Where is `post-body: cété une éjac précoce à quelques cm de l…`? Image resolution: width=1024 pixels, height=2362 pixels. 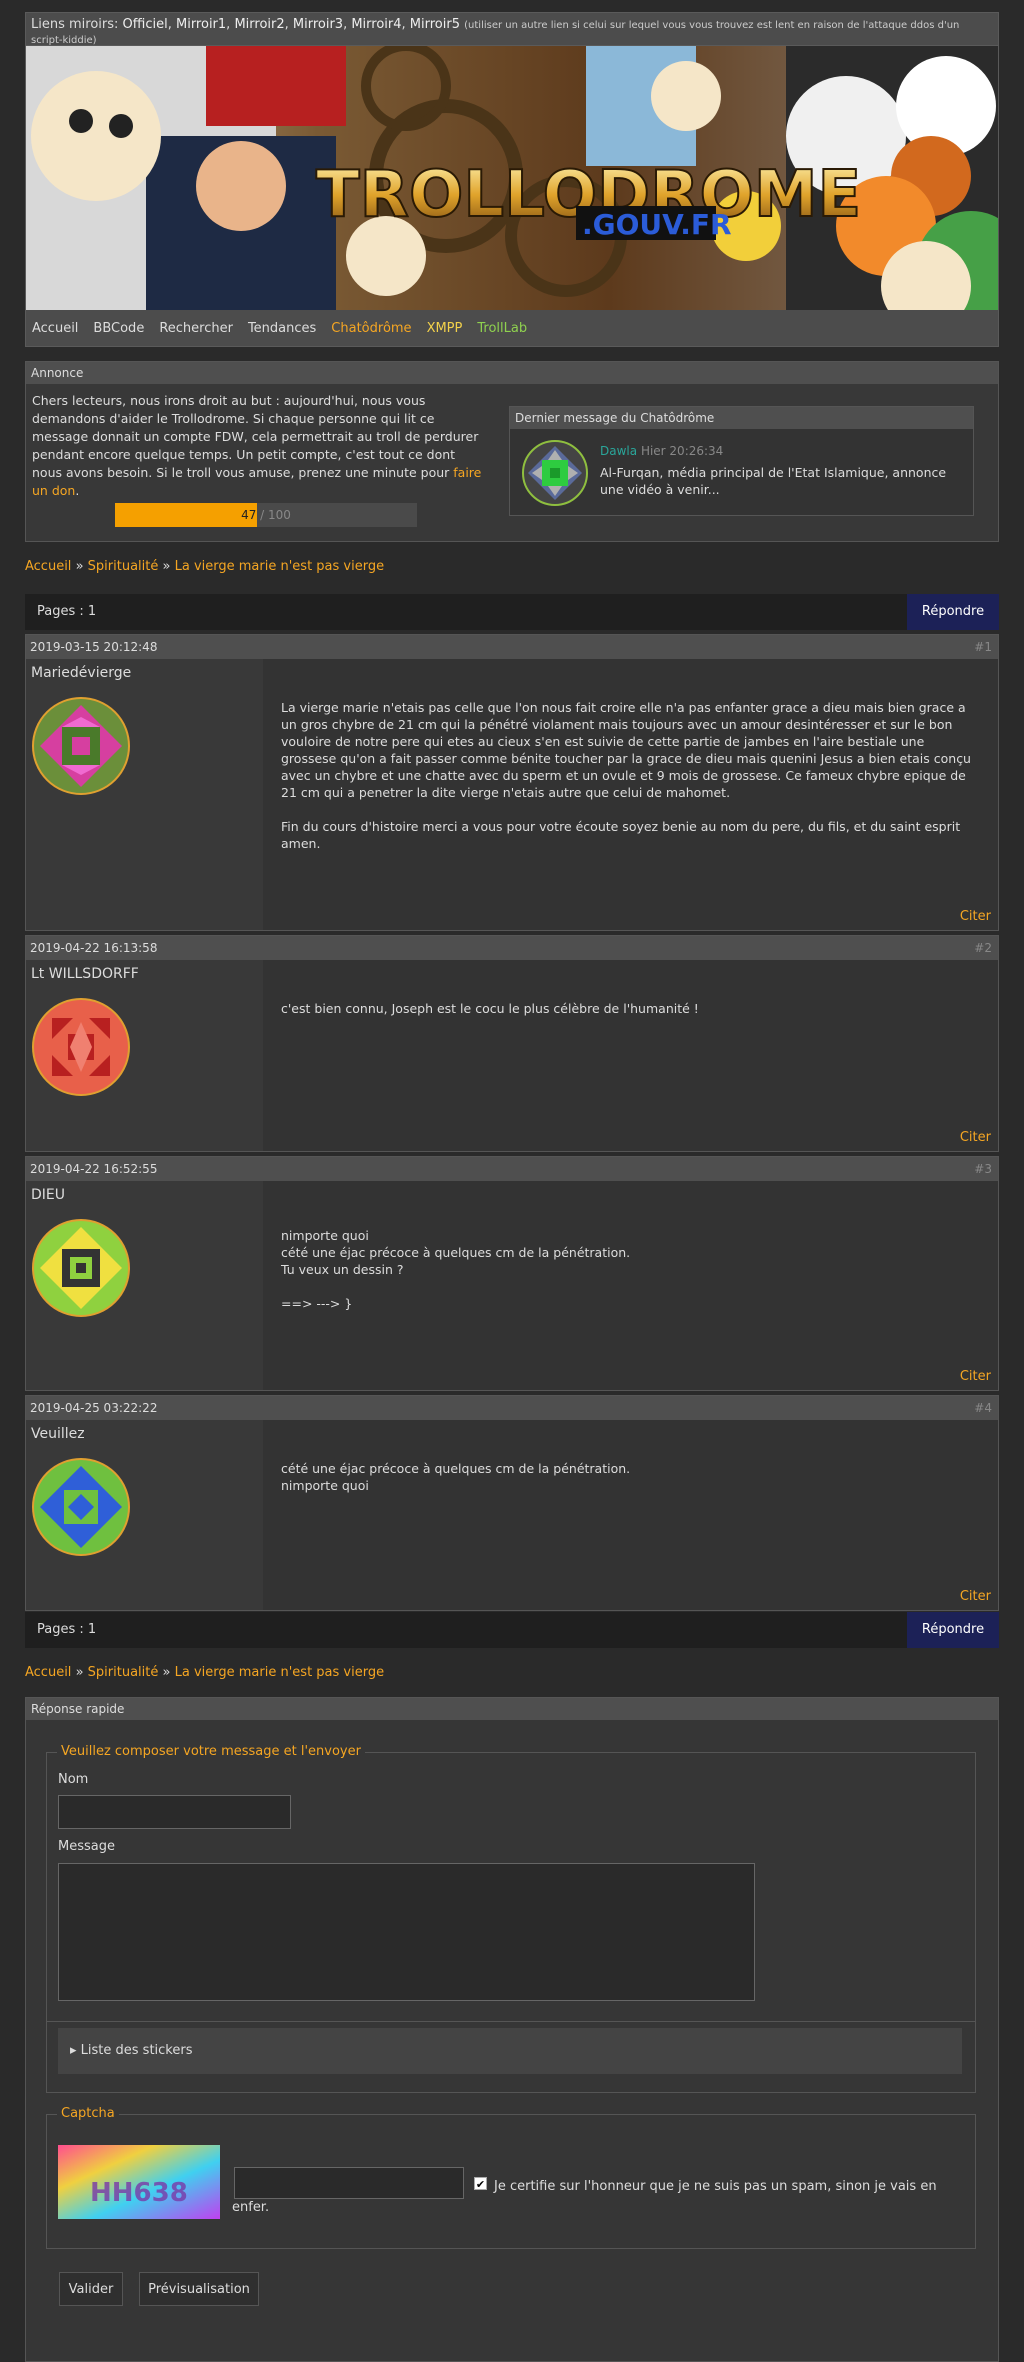 post-body: cété une éjac précoce à quelques cm de l… is located at coordinates (630, 1515).